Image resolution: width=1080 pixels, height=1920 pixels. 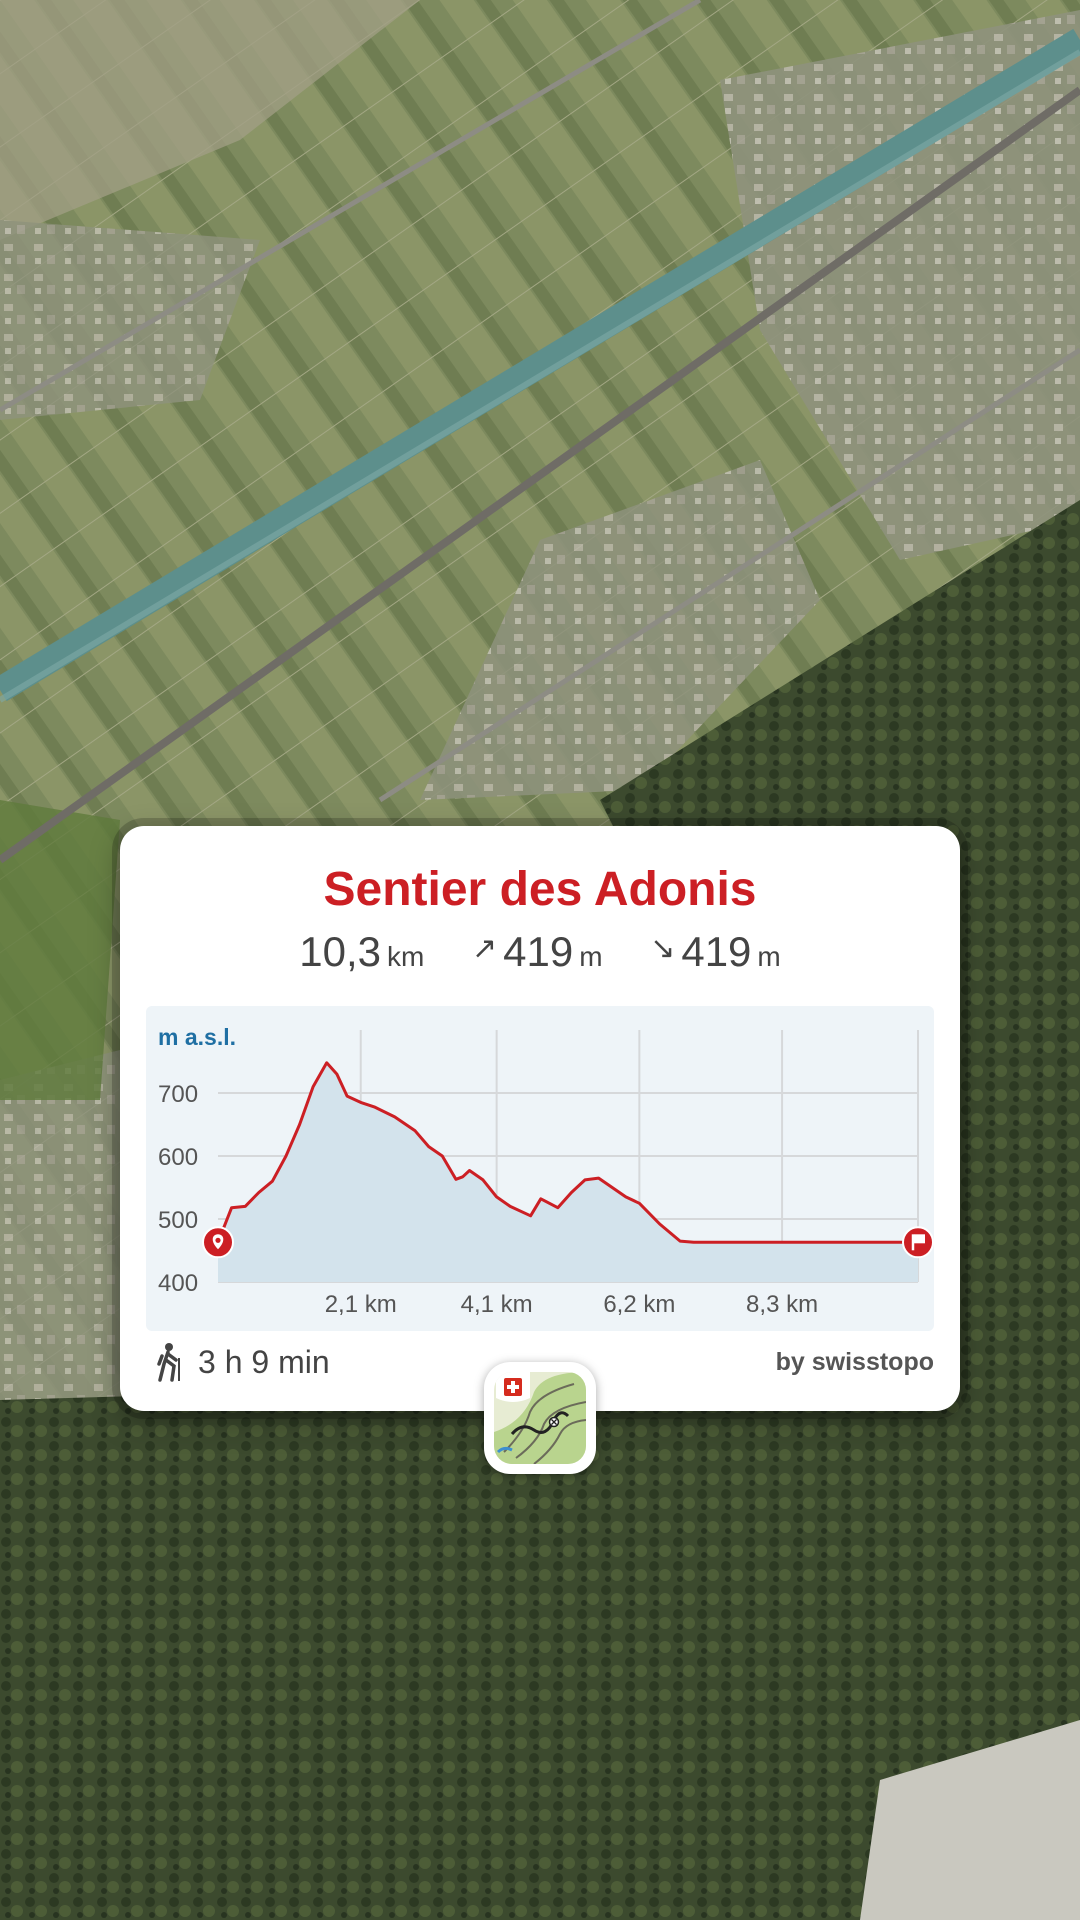 I want to click on duration: 3 h 9 min, so click(x=242, y=1362).